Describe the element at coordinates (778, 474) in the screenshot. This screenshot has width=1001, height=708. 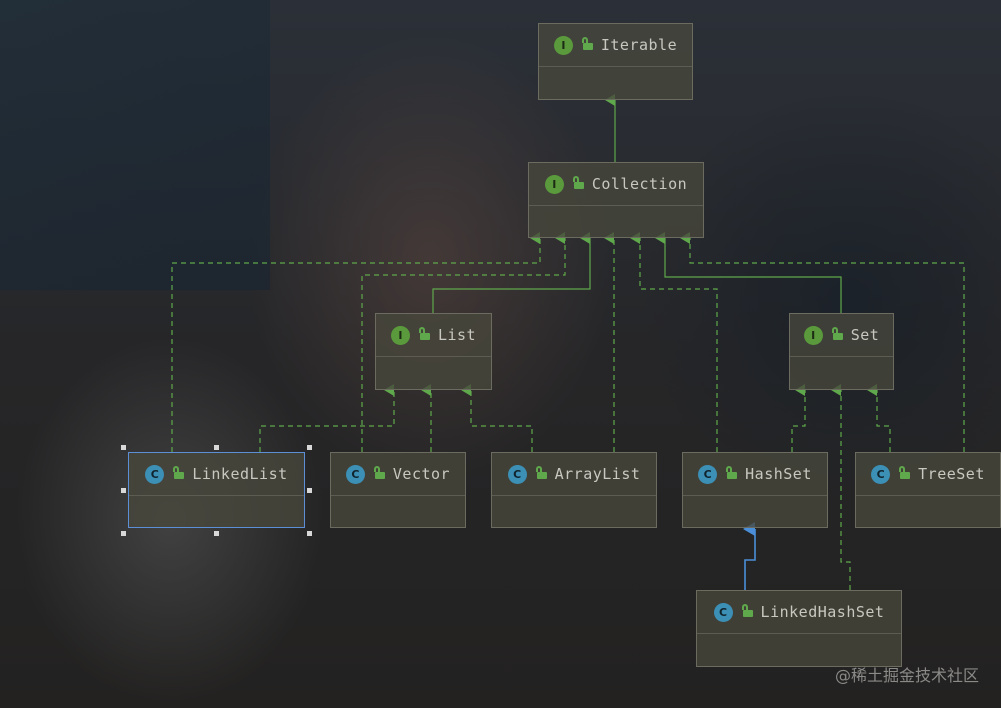
I see `node-label: HashSet` at that location.